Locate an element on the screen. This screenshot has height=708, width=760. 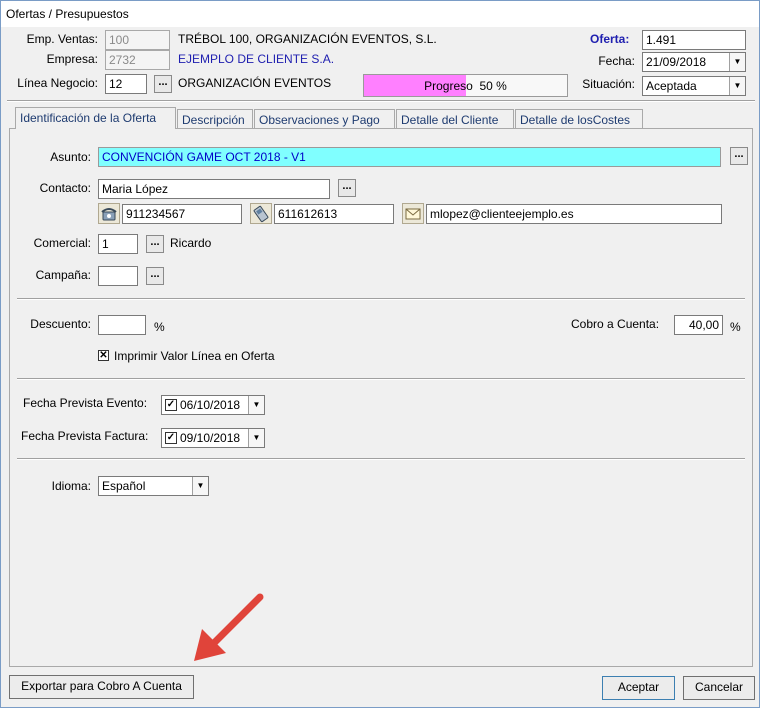
empresa-field: 2732 is located at coordinates (137, 60).